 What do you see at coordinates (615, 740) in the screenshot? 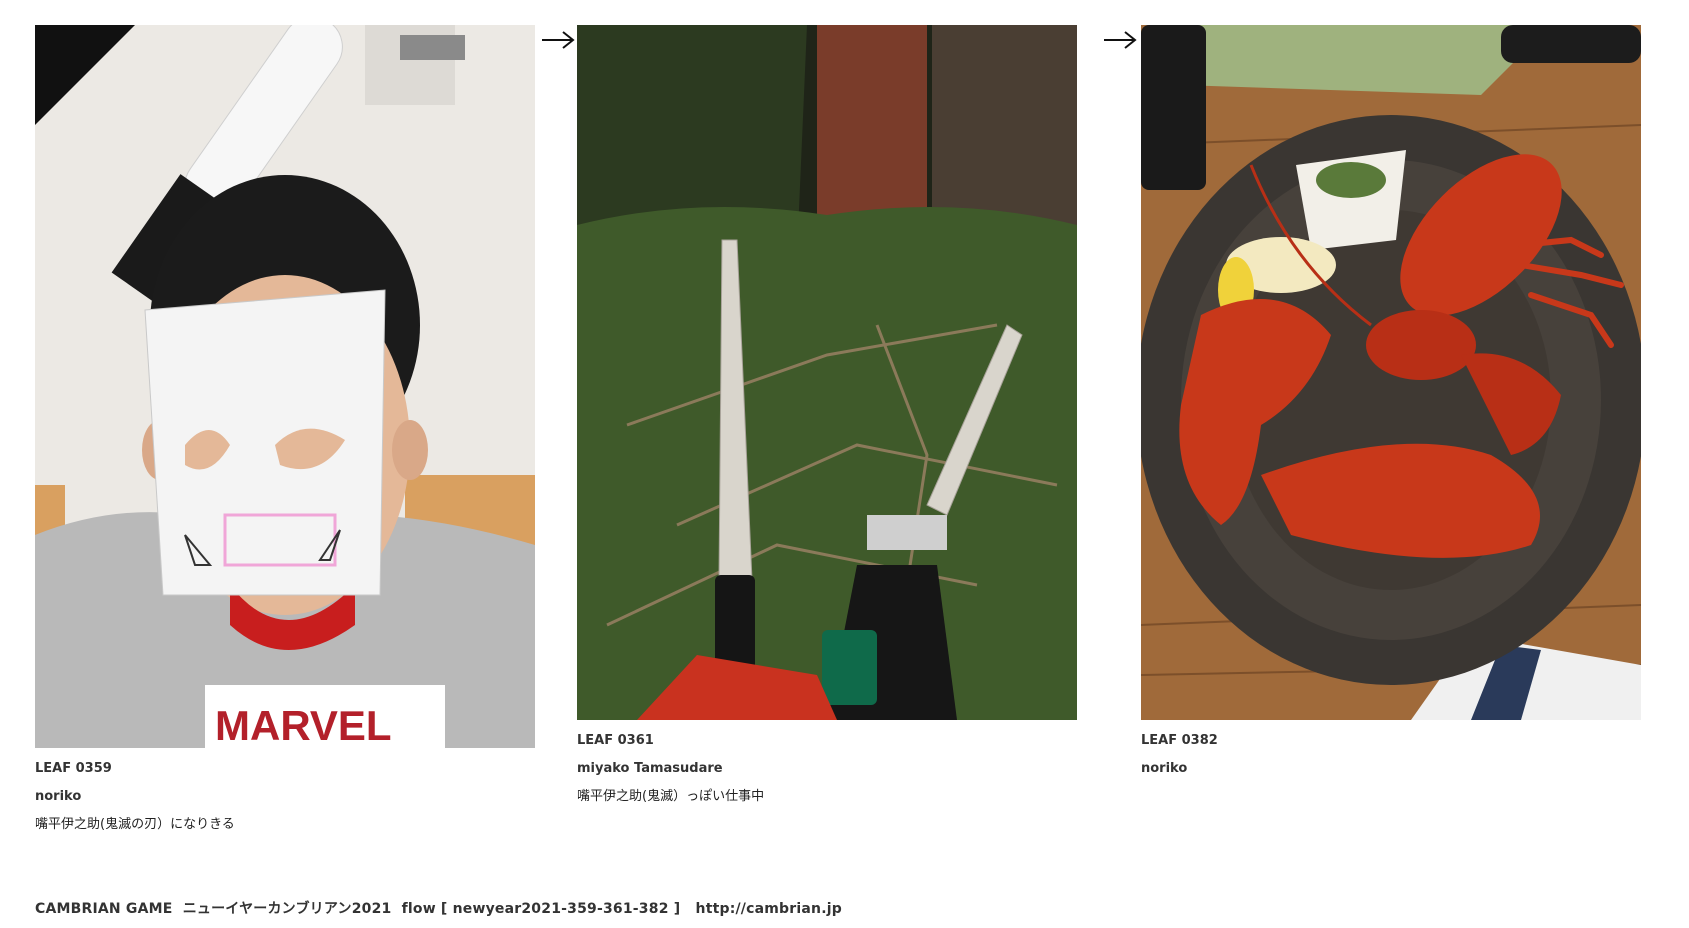
I see `leaf-id: LEAF 0361` at bounding box center [615, 740].